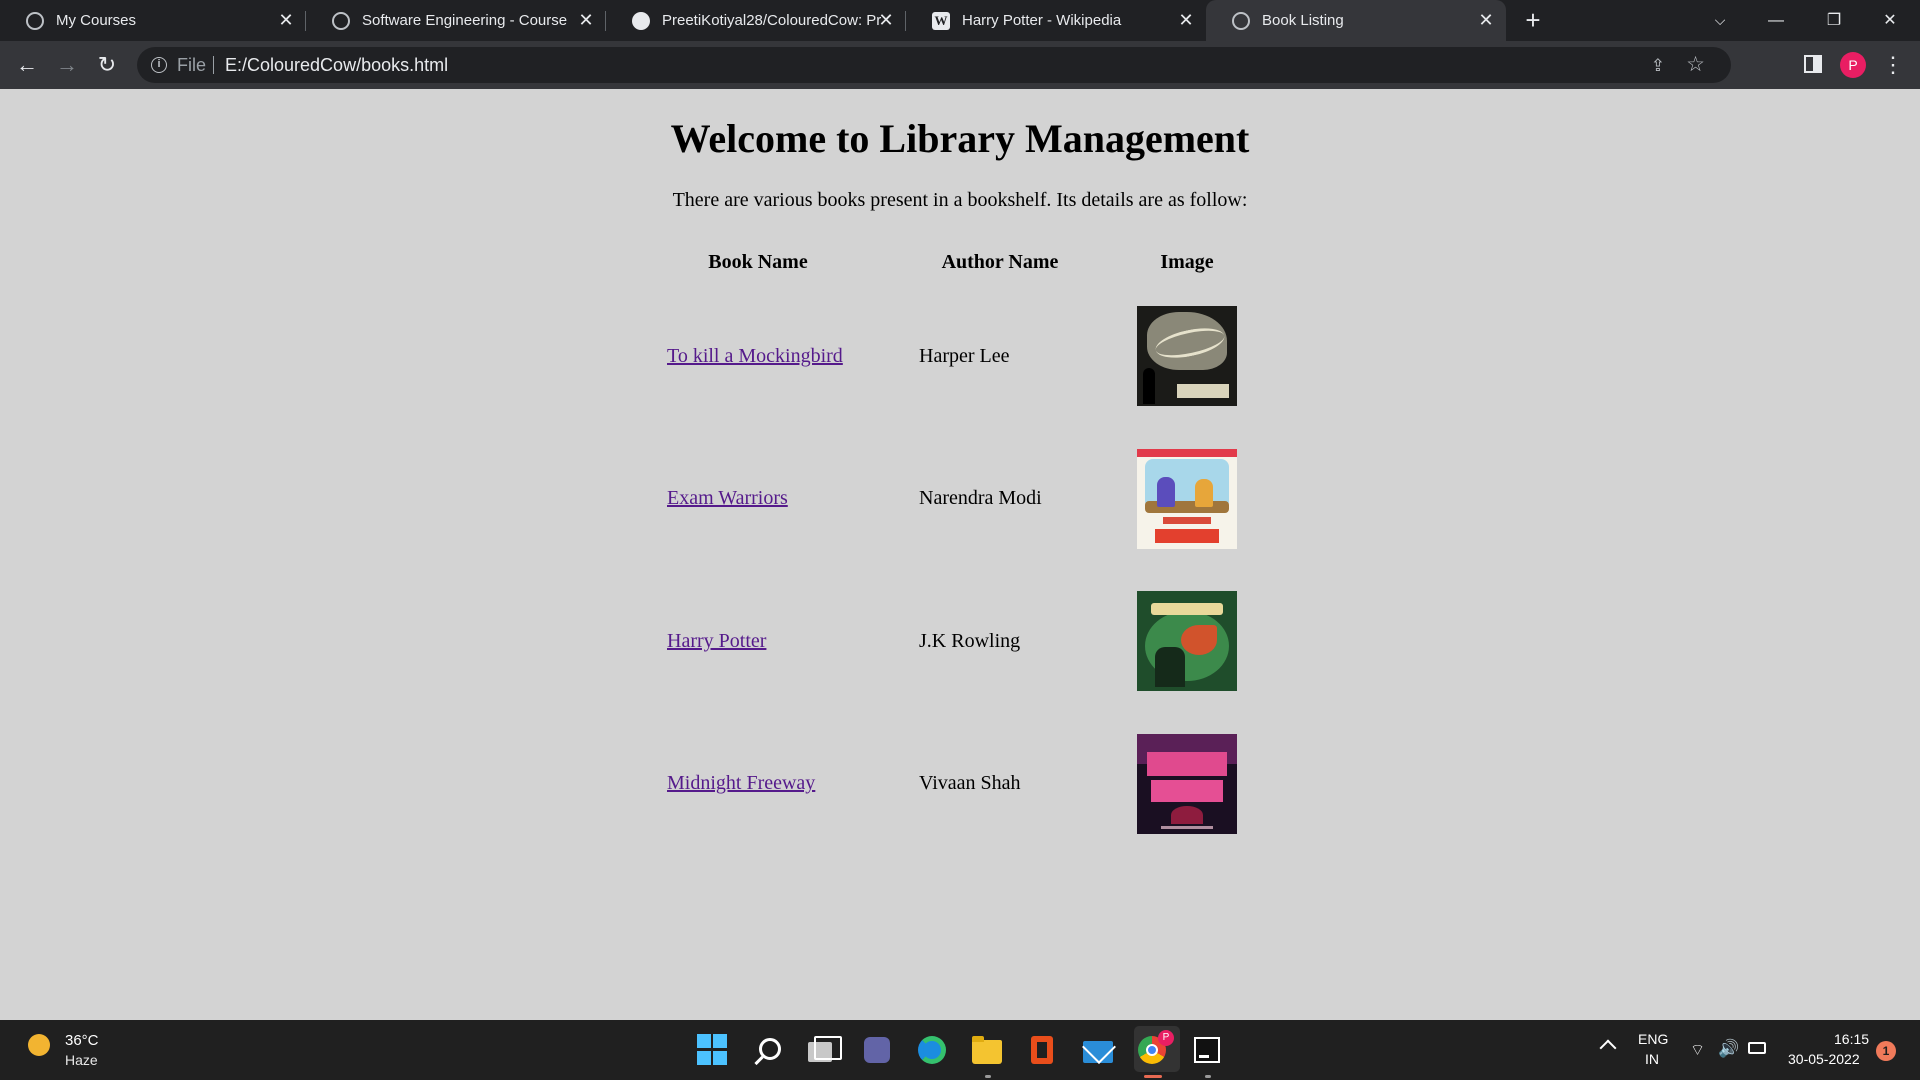 The width and height of the screenshot is (1920, 1080). I want to click on language-indicator: ENG, so click(1653, 1039).